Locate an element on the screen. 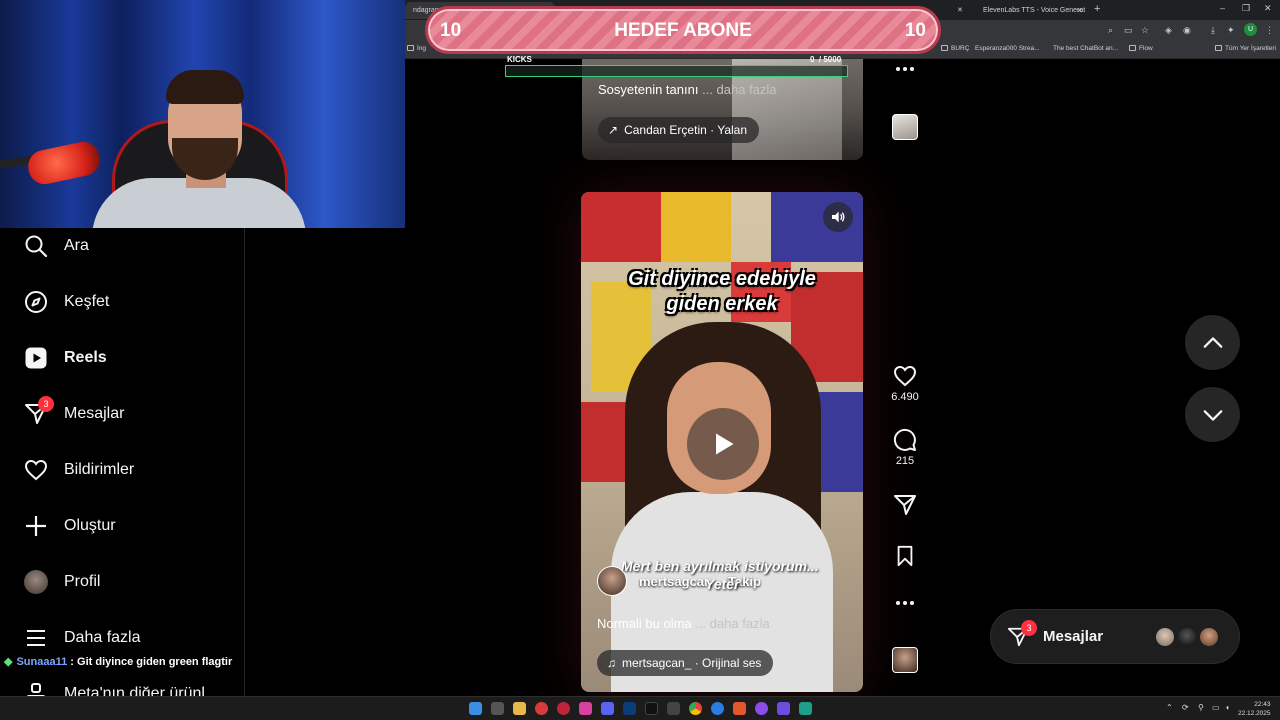 This screenshot has width=1280, height=720. new-tab-button: + is located at coordinates (1097, 9).